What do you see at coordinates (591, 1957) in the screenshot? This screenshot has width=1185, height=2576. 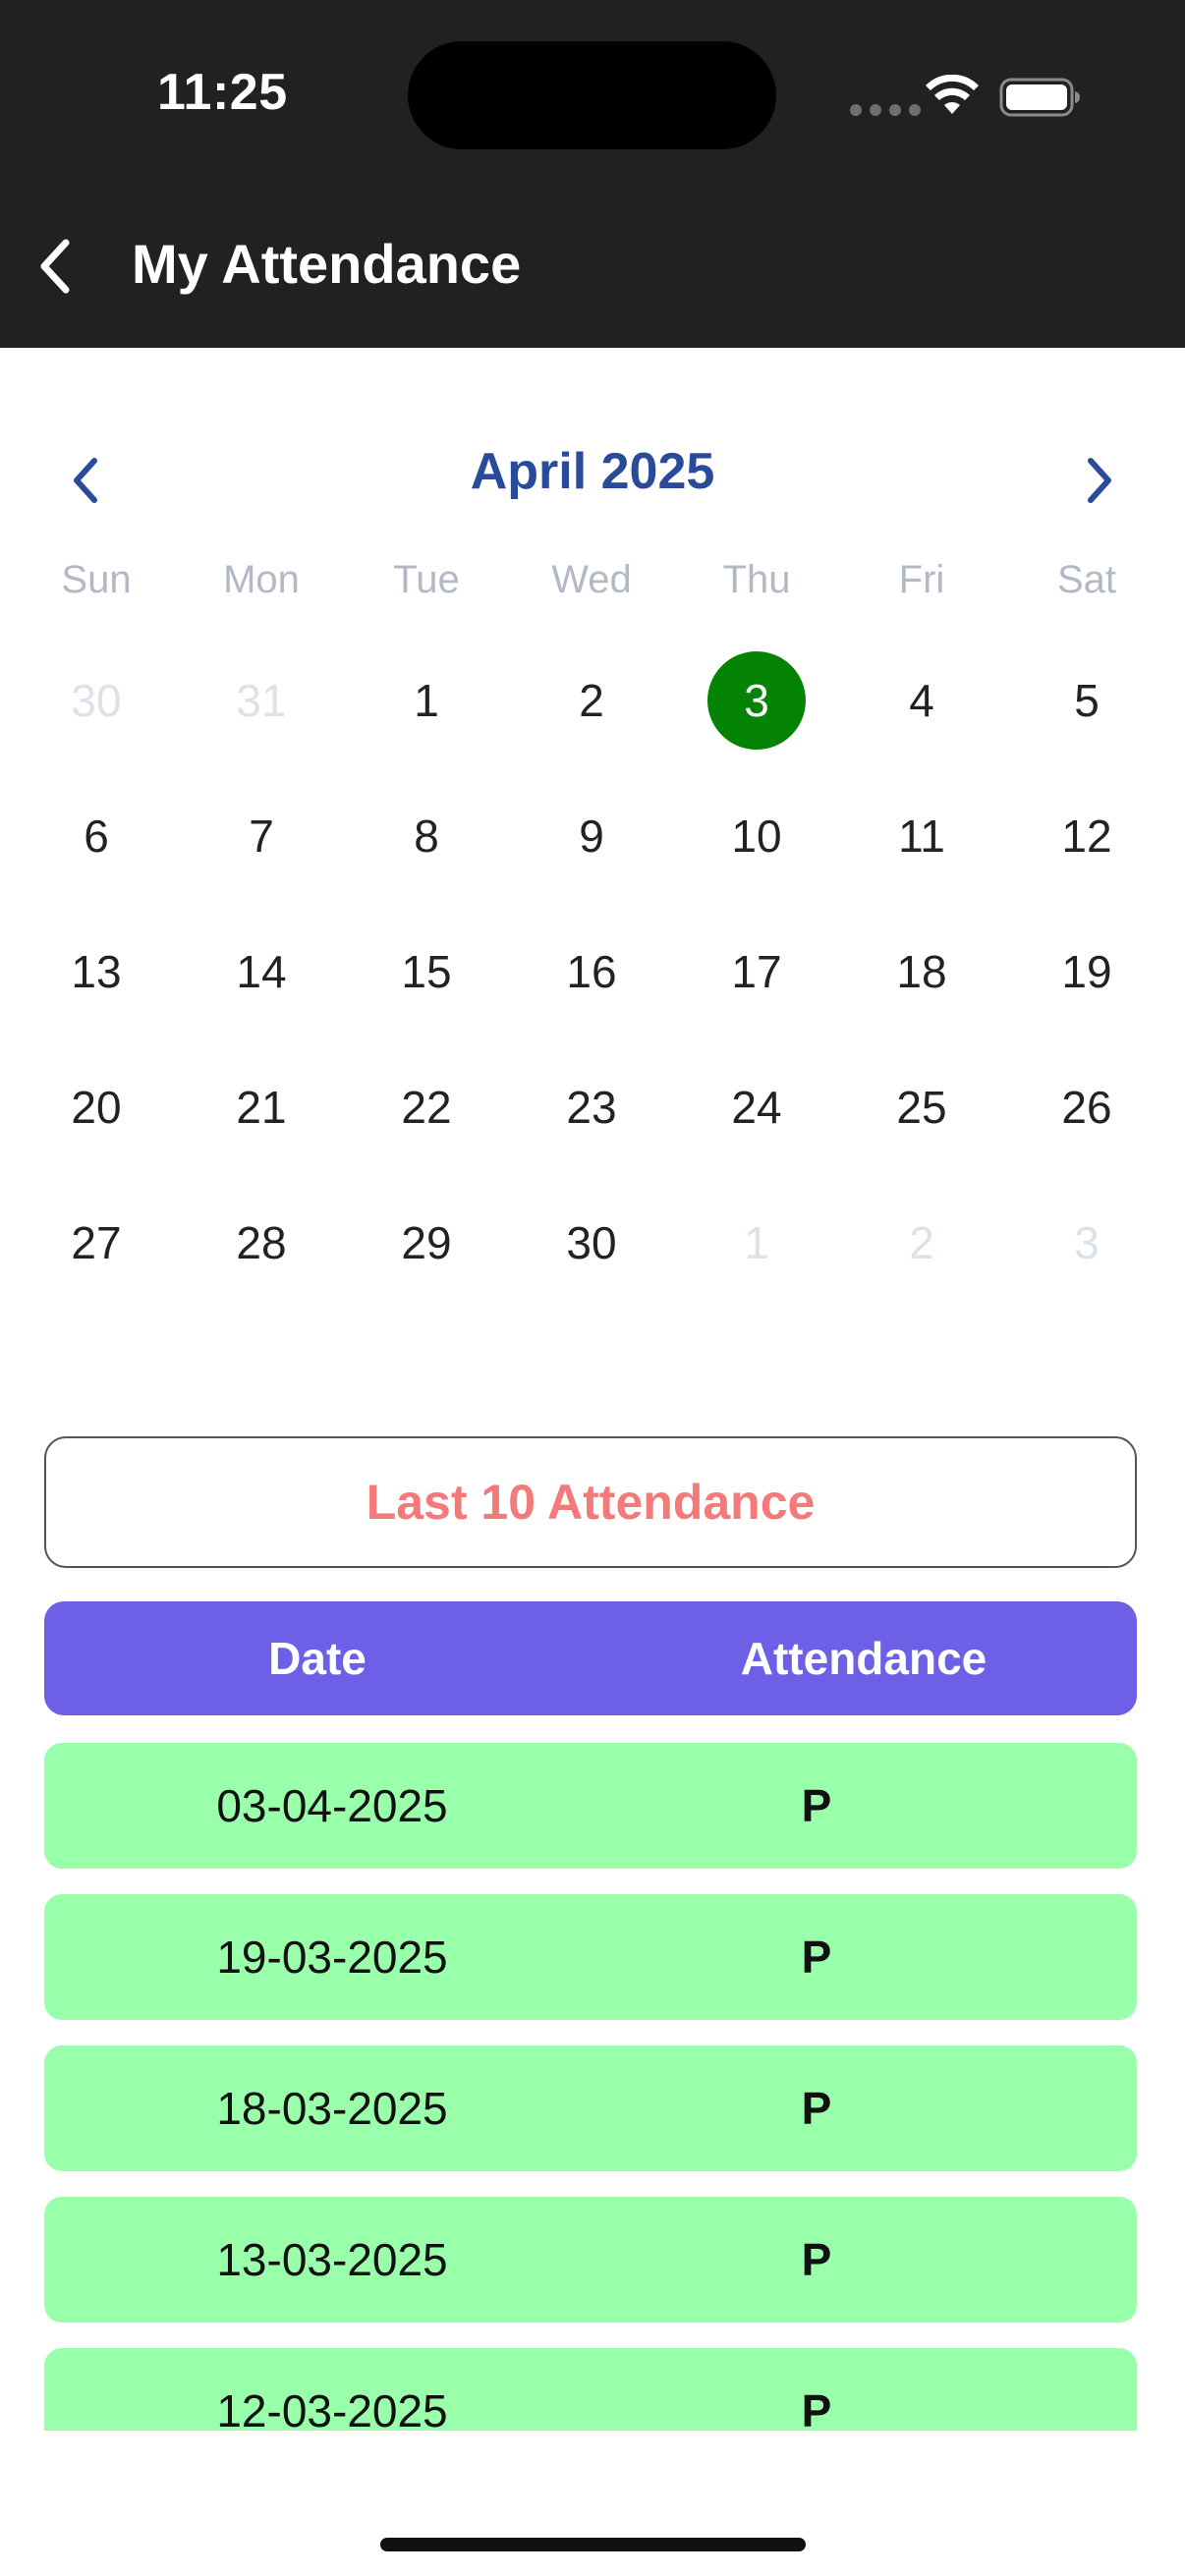 I see `attendance-row: 19-03-2025 P` at bounding box center [591, 1957].